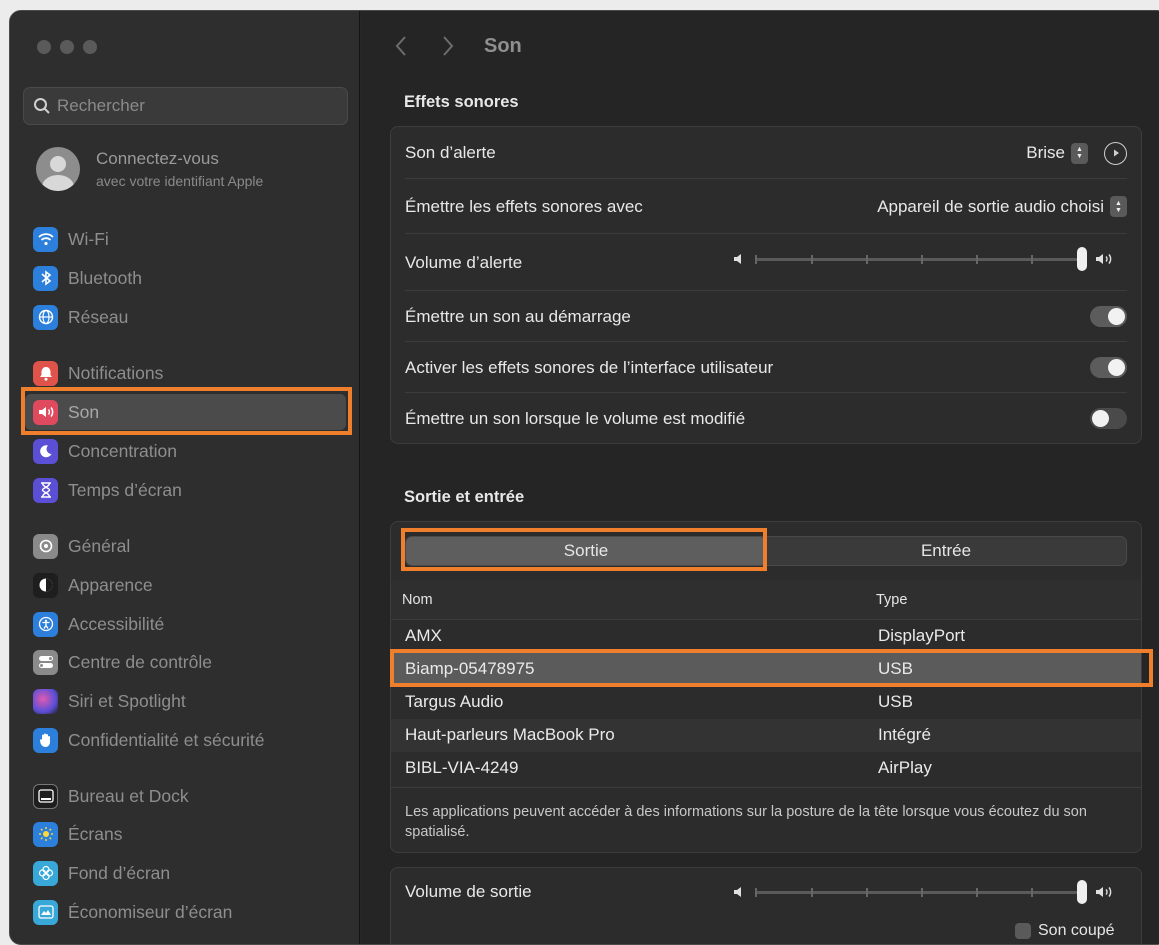 The height and width of the screenshot is (945, 1159). Describe the element at coordinates (921, 891) in the screenshot. I see `slider-track` at that location.